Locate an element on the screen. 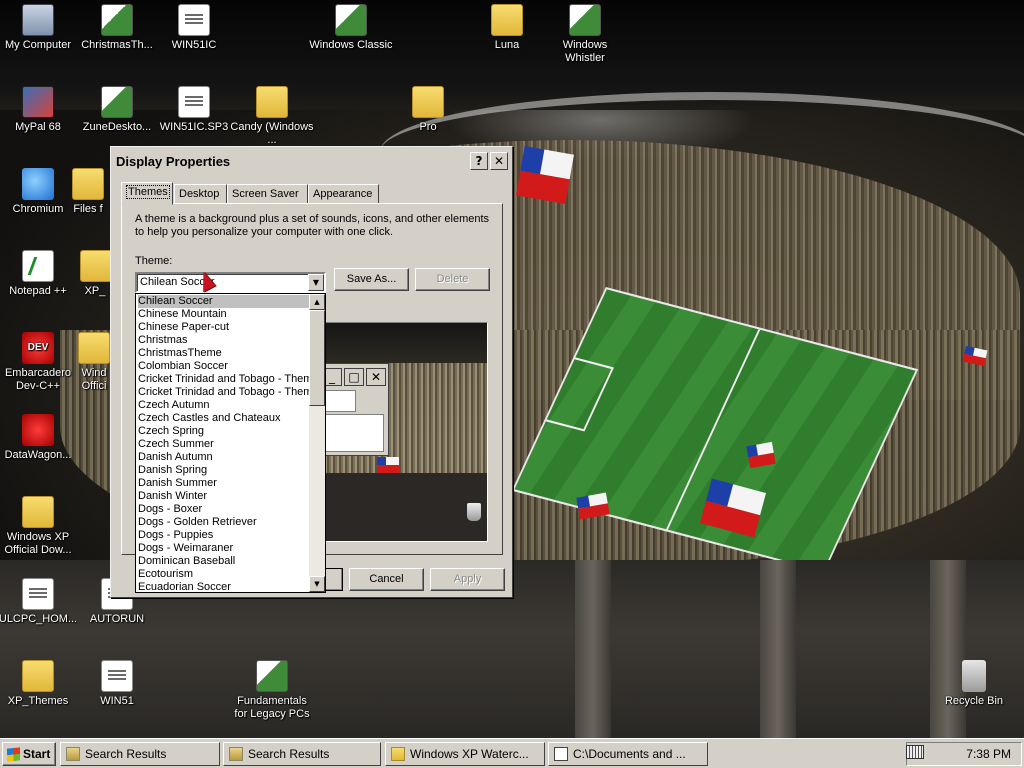 The height and width of the screenshot is (768, 1024). desktop-icon-notepad-plus-plus: Notepad ++ is located at coordinates (40, 274).